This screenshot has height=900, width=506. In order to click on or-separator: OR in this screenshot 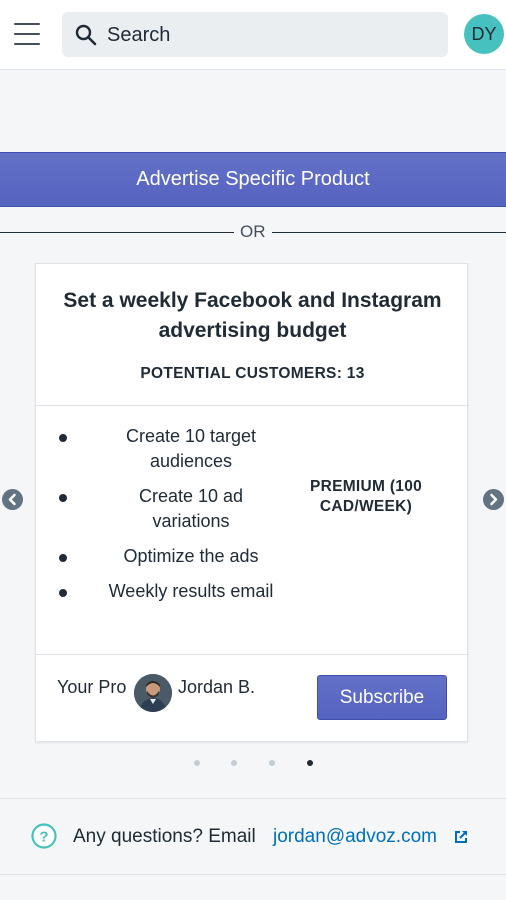, I will do `click(253, 232)`.